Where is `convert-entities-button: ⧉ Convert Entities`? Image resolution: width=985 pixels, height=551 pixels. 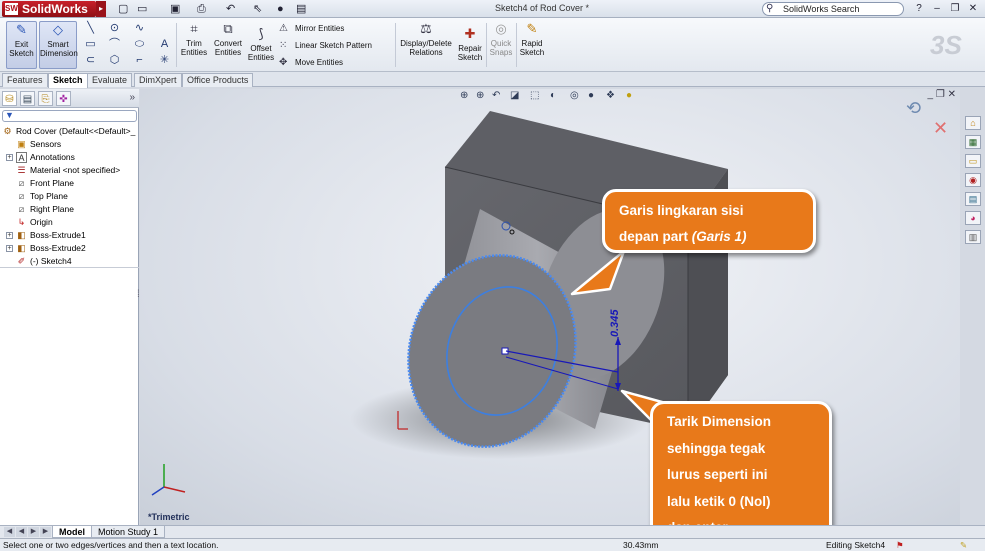
convert-entities-button: ⧉ Convert Entities is located at coordinates (228, 45).